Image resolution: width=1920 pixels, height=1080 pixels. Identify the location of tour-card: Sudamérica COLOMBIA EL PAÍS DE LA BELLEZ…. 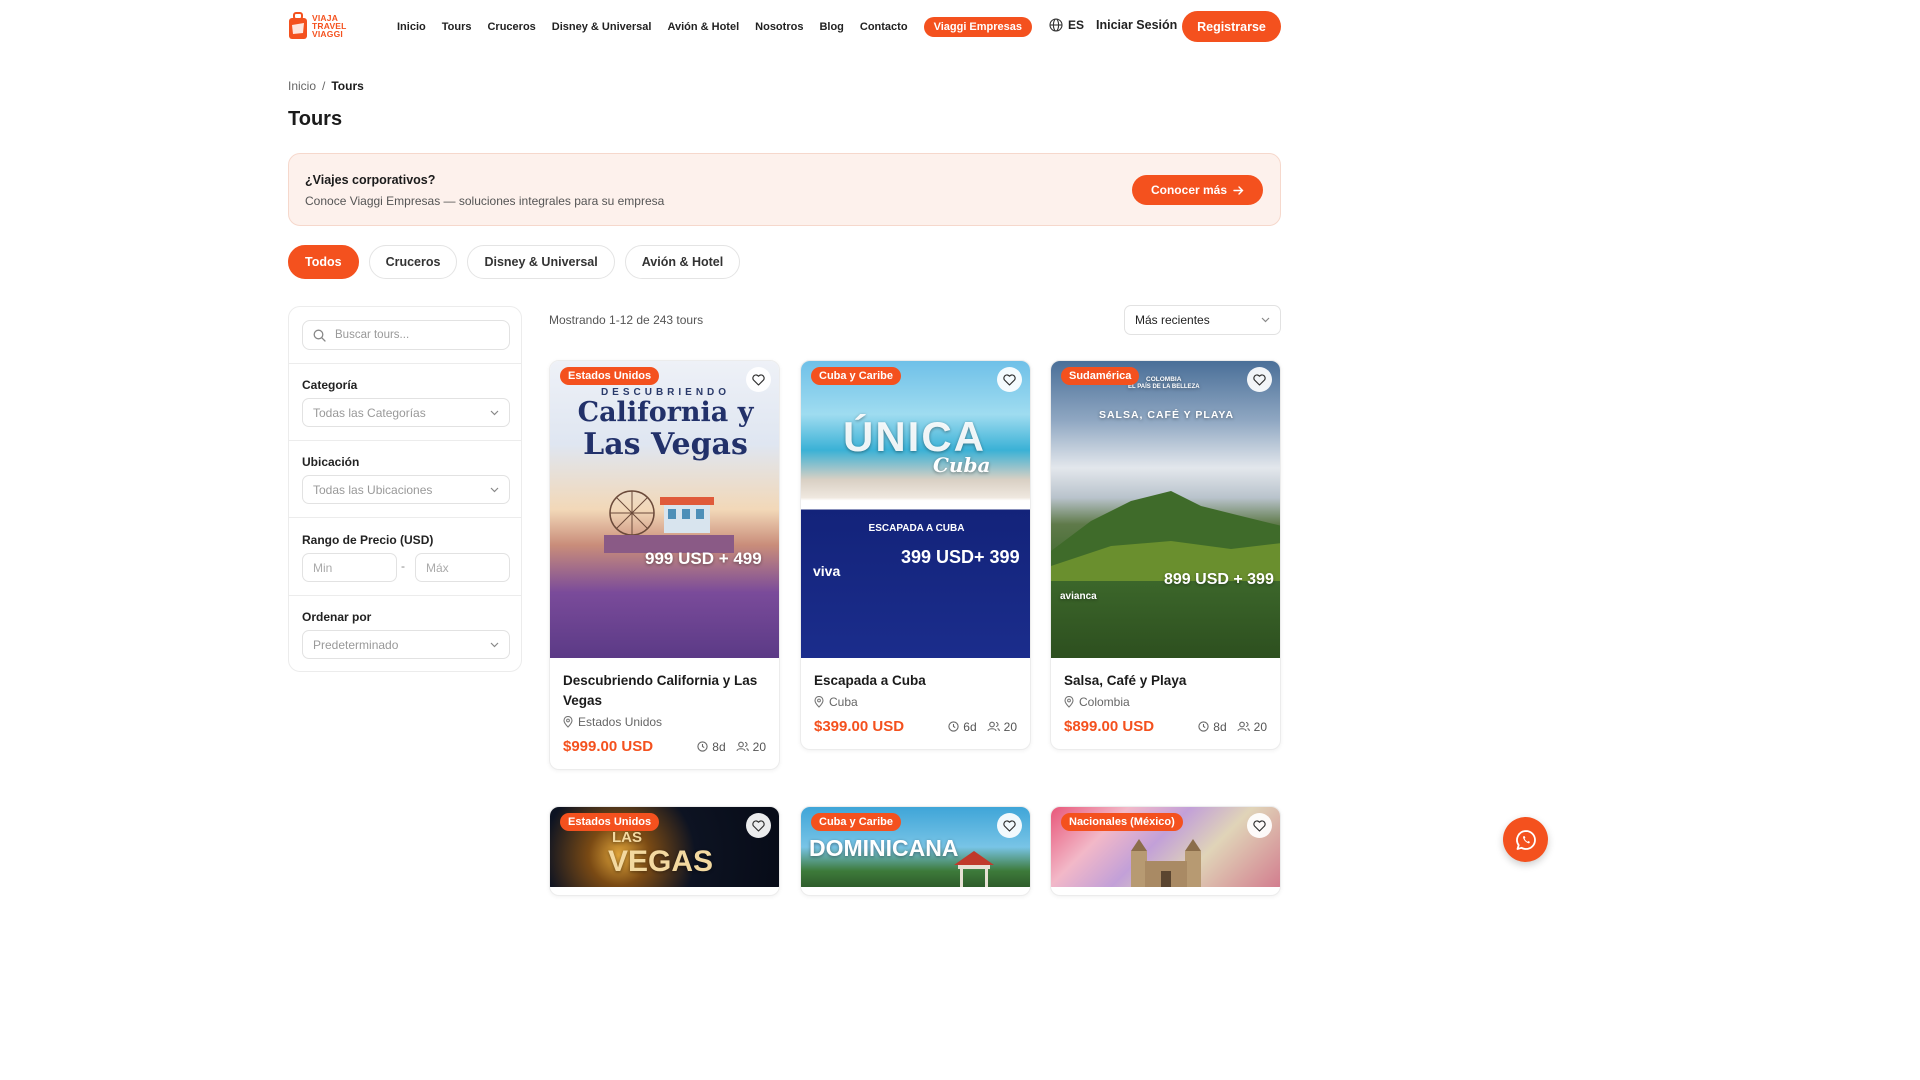
(1165, 555).